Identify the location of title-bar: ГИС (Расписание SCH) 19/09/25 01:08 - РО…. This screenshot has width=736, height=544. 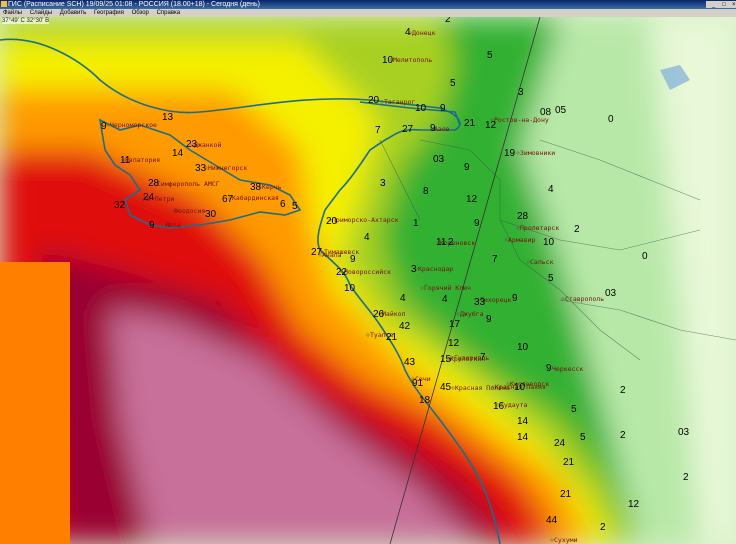
(368, 4).